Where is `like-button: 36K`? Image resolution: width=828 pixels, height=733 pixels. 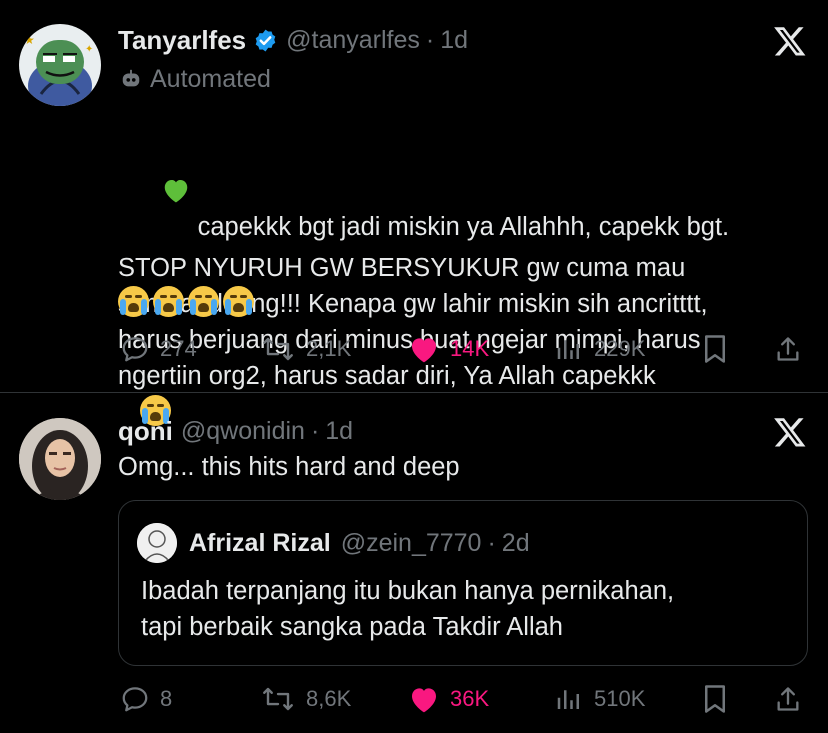
like-button: 36K is located at coordinates (448, 699).